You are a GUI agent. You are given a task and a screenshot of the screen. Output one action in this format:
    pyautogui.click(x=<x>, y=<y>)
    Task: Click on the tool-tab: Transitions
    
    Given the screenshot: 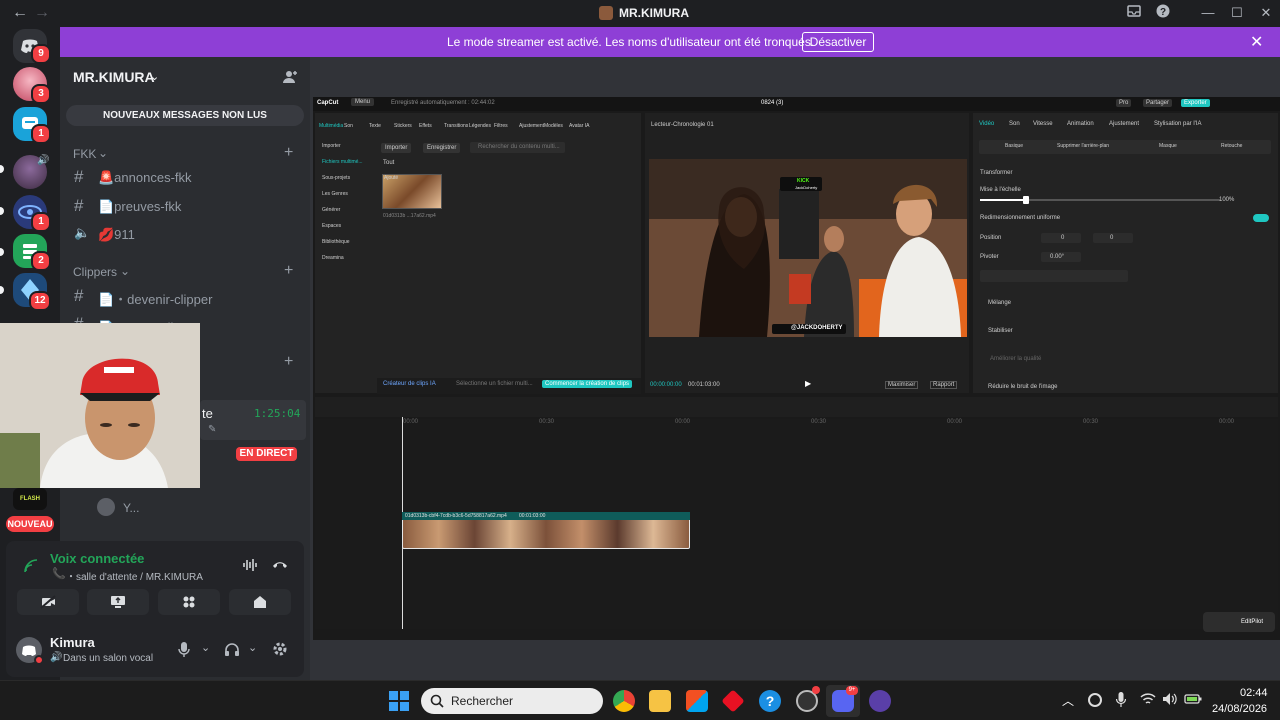 What is the action you would take?
    pyautogui.click(x=456, y=126)
    